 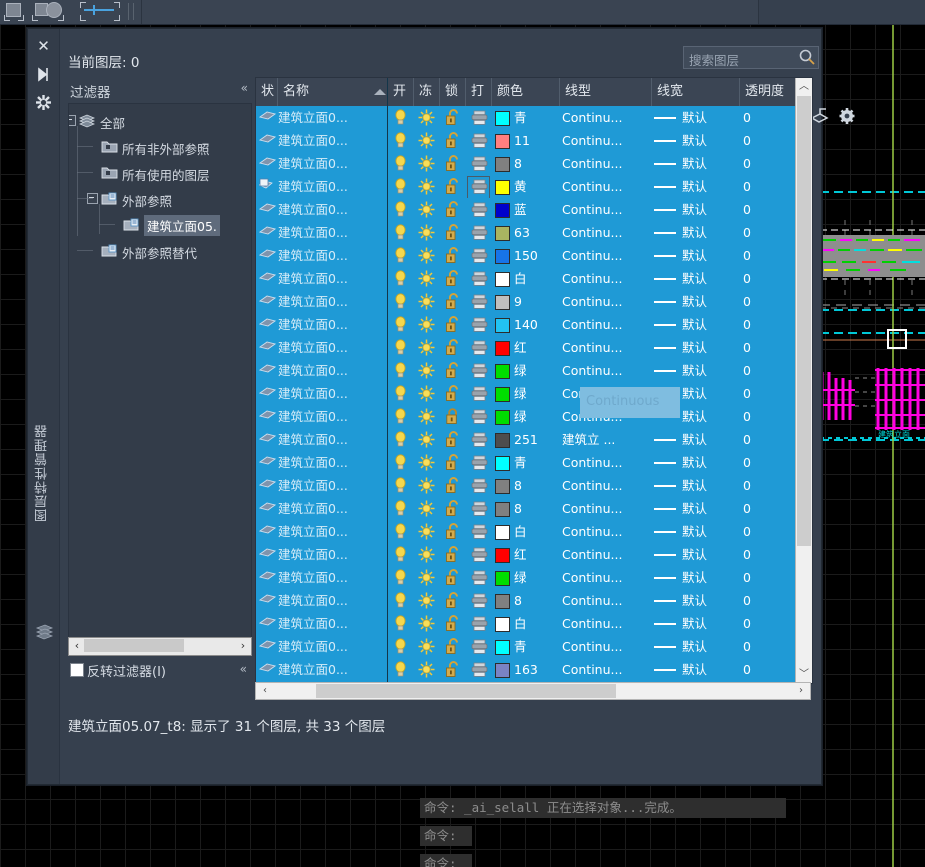 I want to click on layer-table-vscrollbar: ︿ ﹀, so click(x=803, y=380).